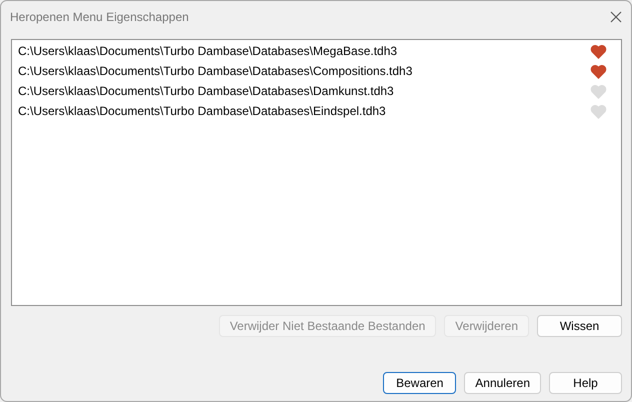 Image resolution: width=632 pixels, height=402 pixels. Describe the element at coordinates (202, 111) in the screenshot. I see `file-path: C:\Users\klaas\Documents\Turbo Dambase\Databases\Eindspel.tdh3` at that location.